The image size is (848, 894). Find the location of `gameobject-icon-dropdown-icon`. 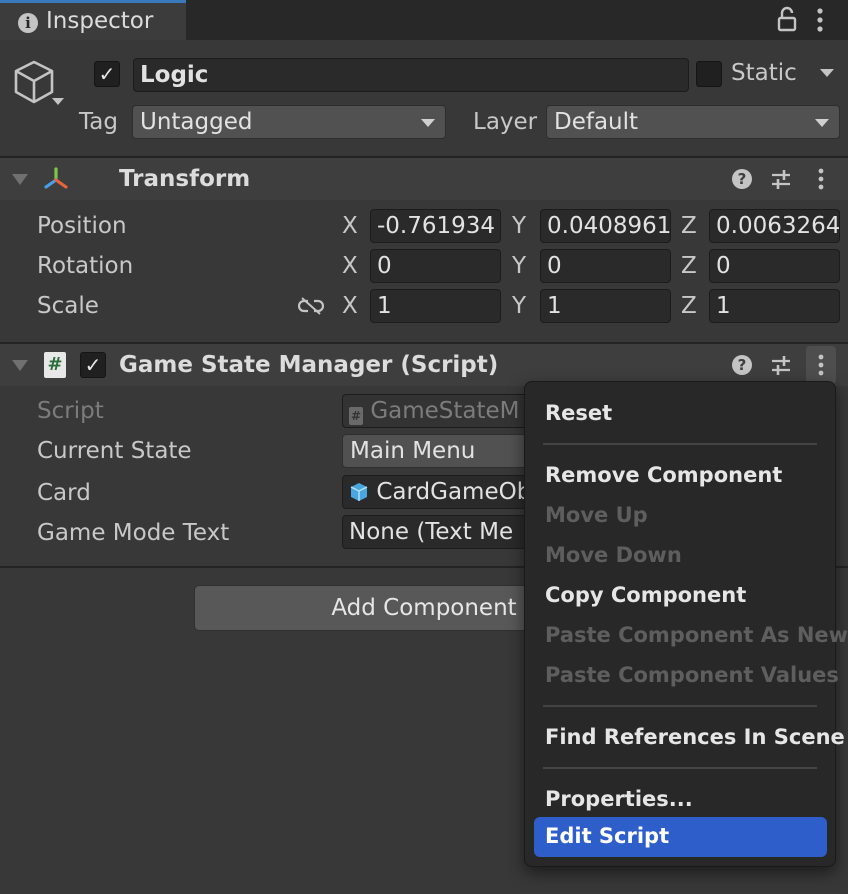

gameobject-icon-dropdown-icon is located at coordinates (58, 101).